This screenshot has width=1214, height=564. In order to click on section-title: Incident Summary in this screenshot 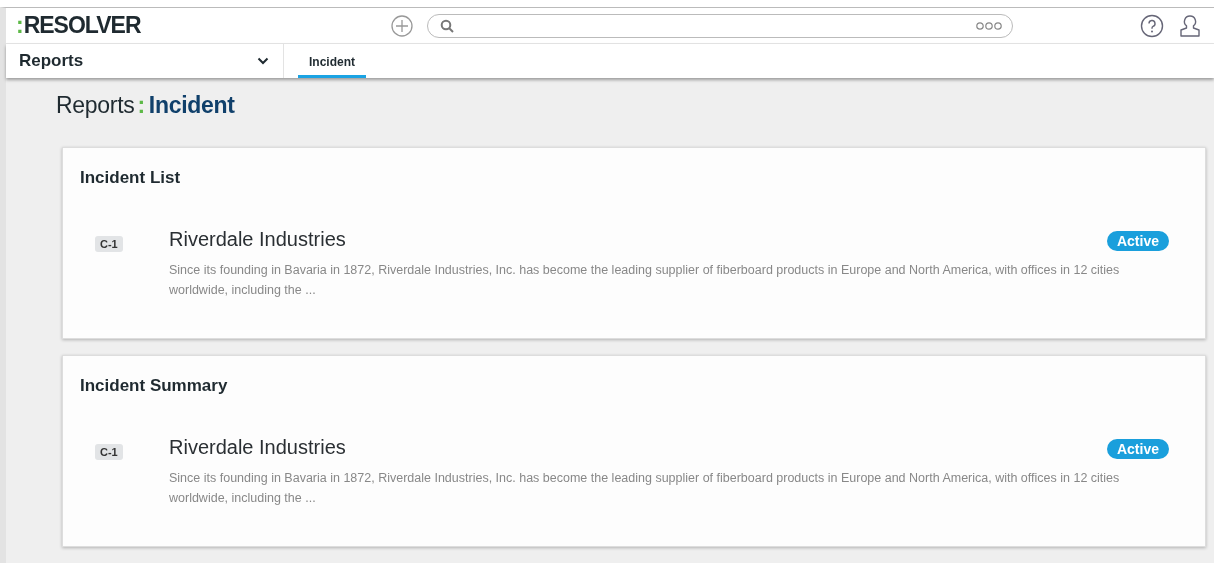, I will do `click(154, 385)`.